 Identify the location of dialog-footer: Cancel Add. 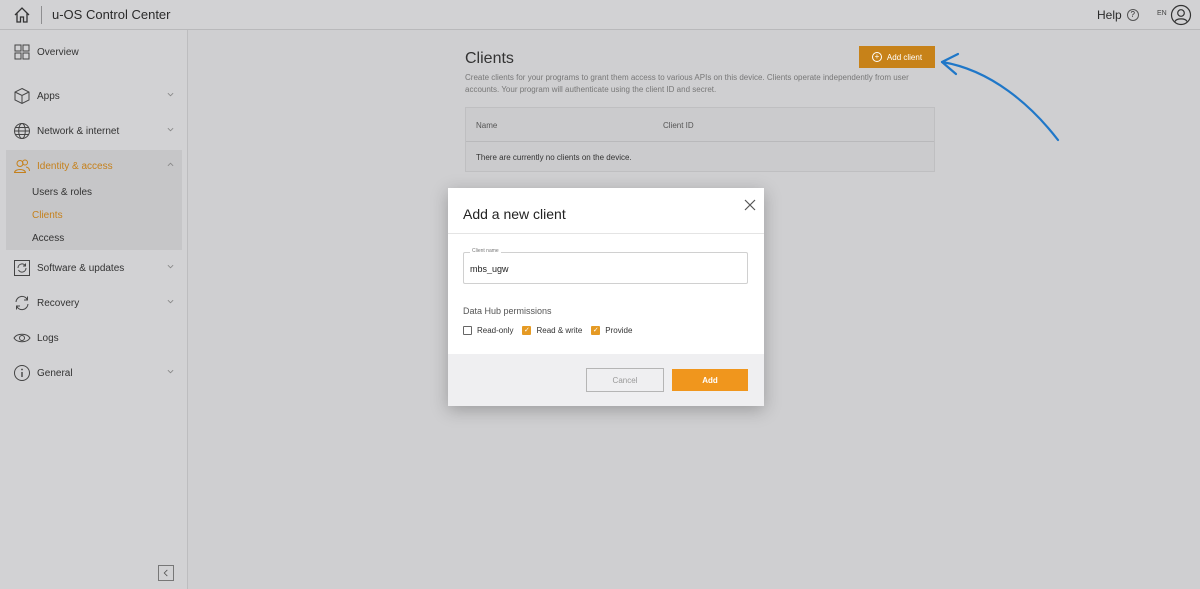
(606, 380).